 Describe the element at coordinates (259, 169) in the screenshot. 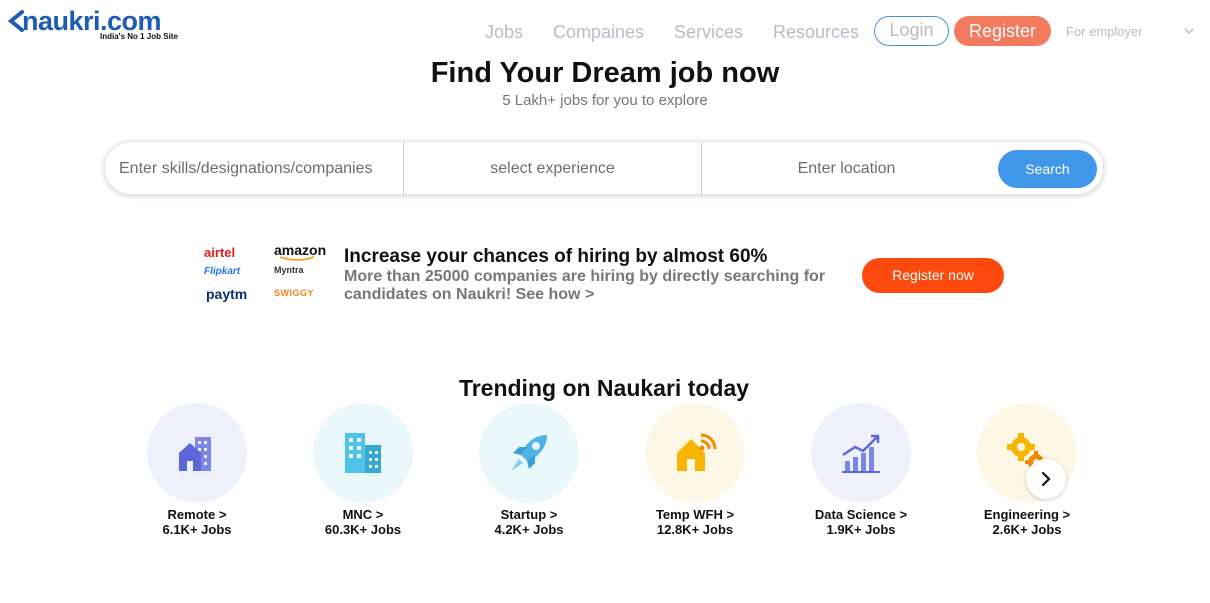

I see `skills-input: Enter skills/designations/companies` at that location.